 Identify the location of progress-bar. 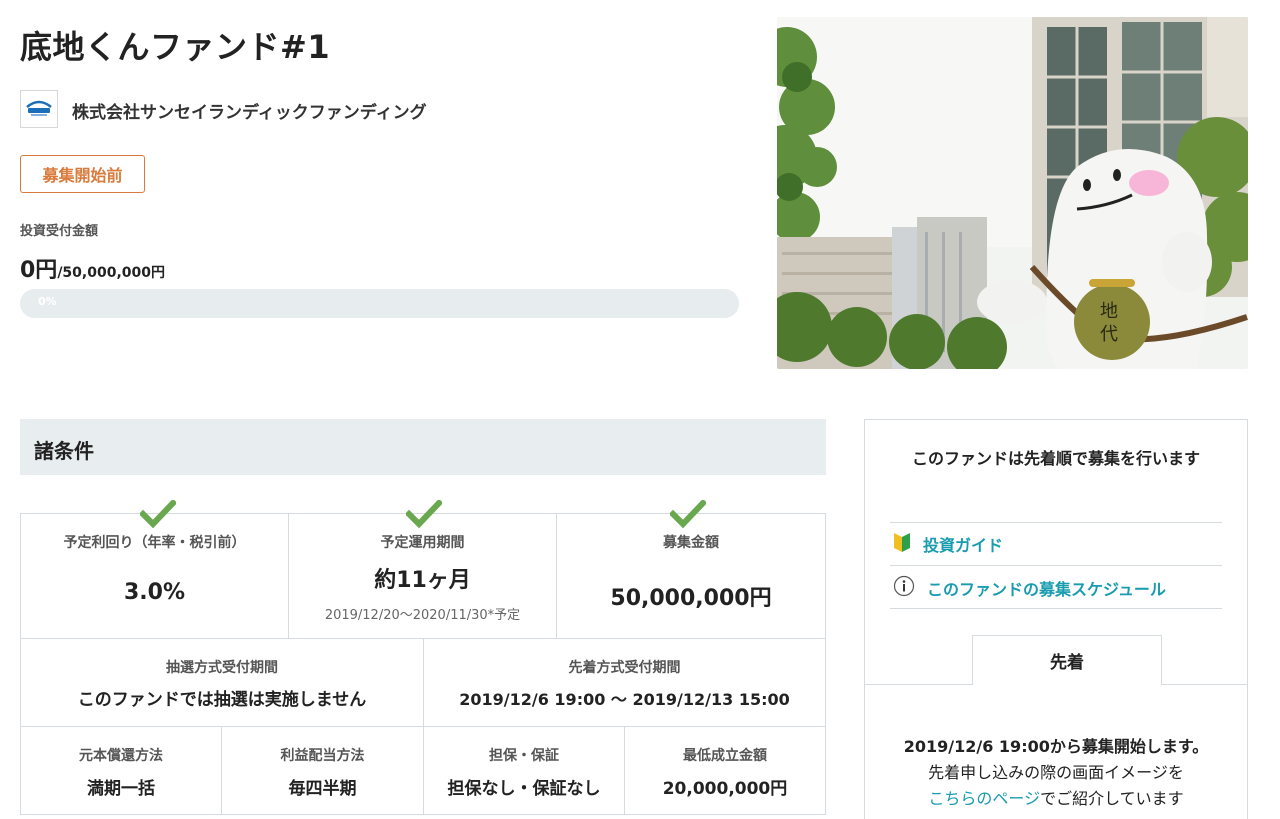
(379, 303).